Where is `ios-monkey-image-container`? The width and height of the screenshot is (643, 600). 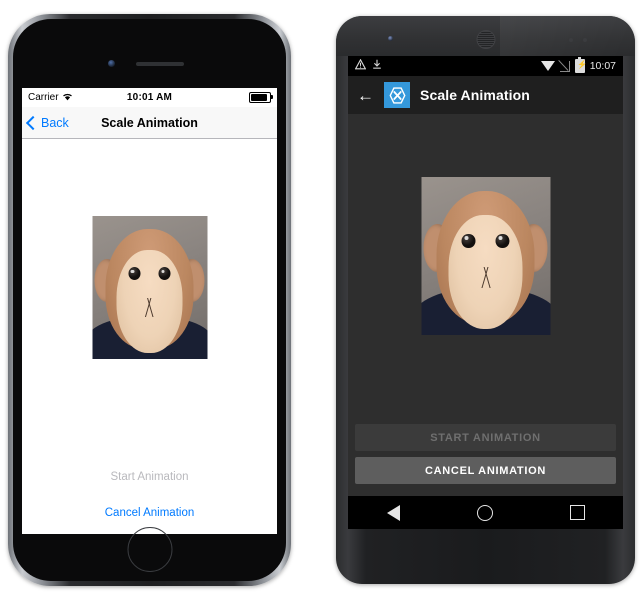
ios-monkey-image-container is located at coordinates (149, 287).